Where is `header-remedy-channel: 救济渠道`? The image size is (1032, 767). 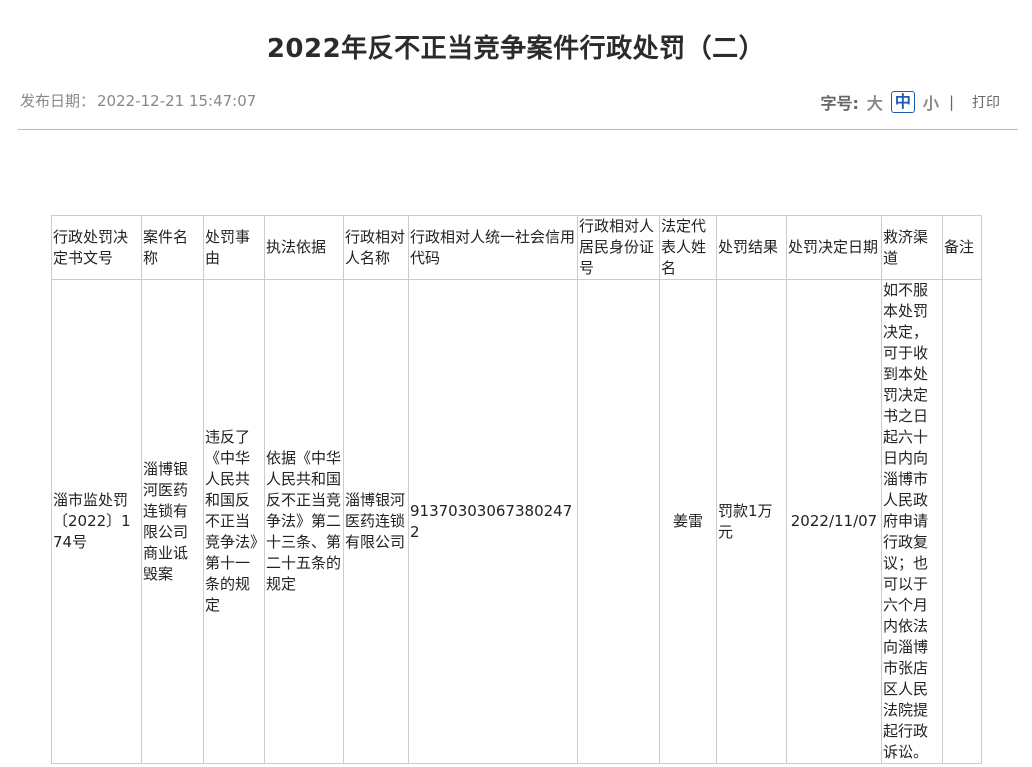
header-remedy-channel: 救济渠道 is located at coordinates (912, 247).